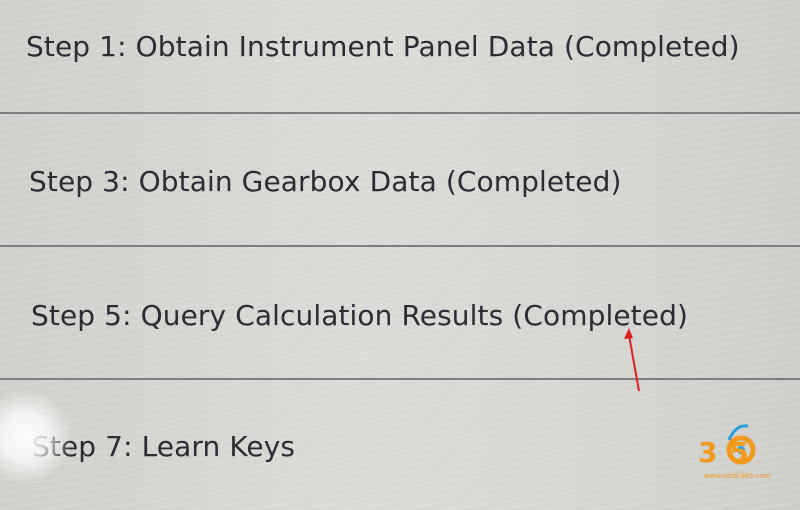  Describe the element at coordinates (325, 181) in the screenshot. I see `step-label: Step 3: Obtain Gearbox Data (Completed)` at that location.